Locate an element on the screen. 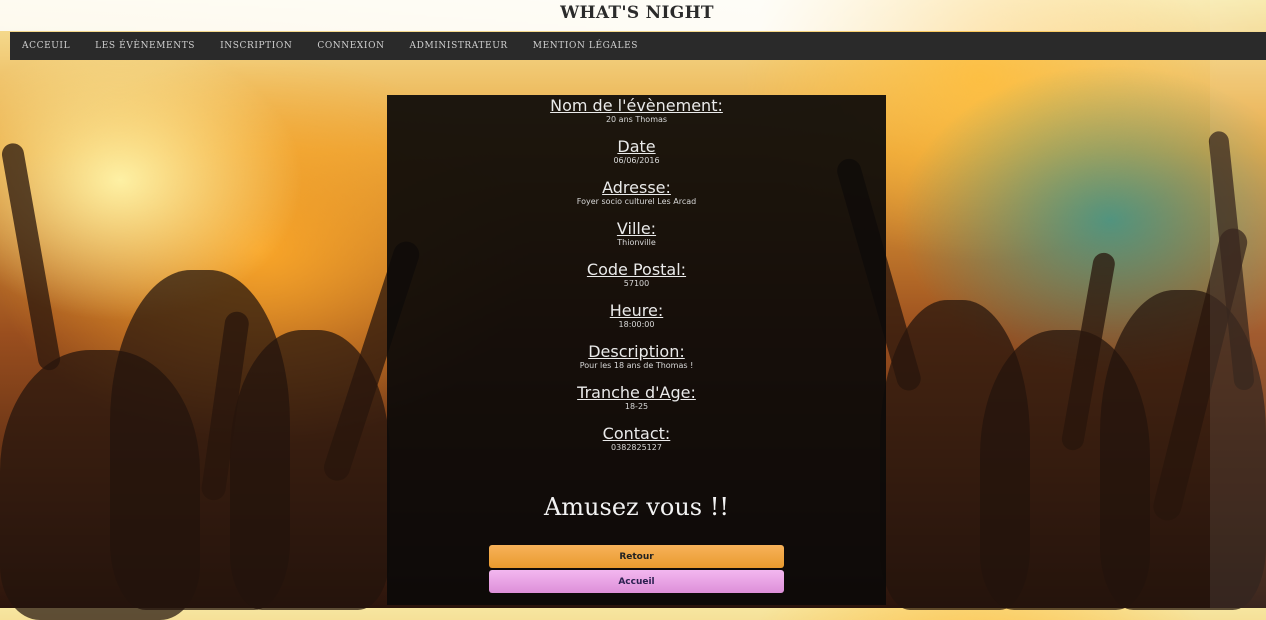 The height and width of the screenshot is (620, 1266). event-name-value: 20 ans Thomas is located at coordinates (636, 119).